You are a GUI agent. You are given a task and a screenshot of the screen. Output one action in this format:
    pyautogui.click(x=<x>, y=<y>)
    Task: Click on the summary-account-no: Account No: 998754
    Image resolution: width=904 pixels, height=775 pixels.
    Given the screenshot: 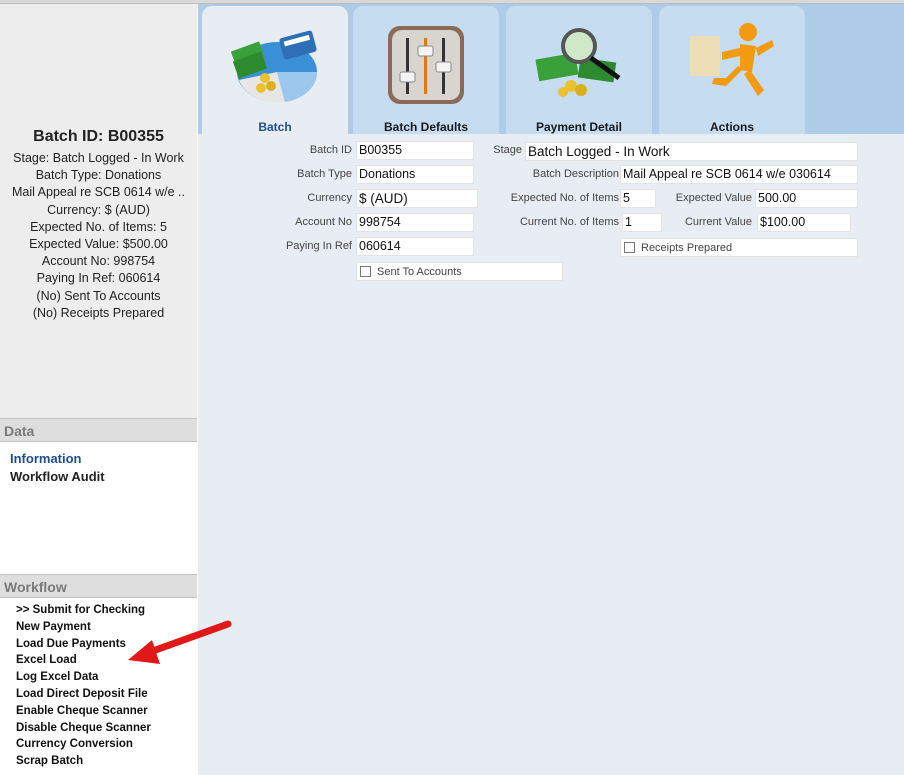 What is the action you would take?
    pyautogui.click(x=98, y=261)
    